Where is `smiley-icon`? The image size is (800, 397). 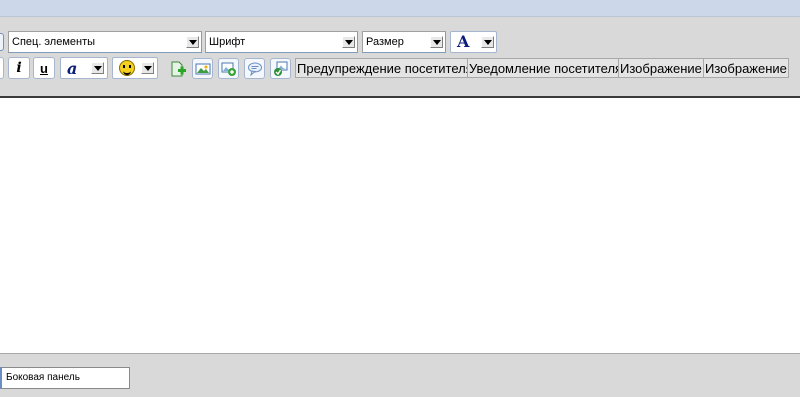 smiley-icon is located at coordinates (127, 68).